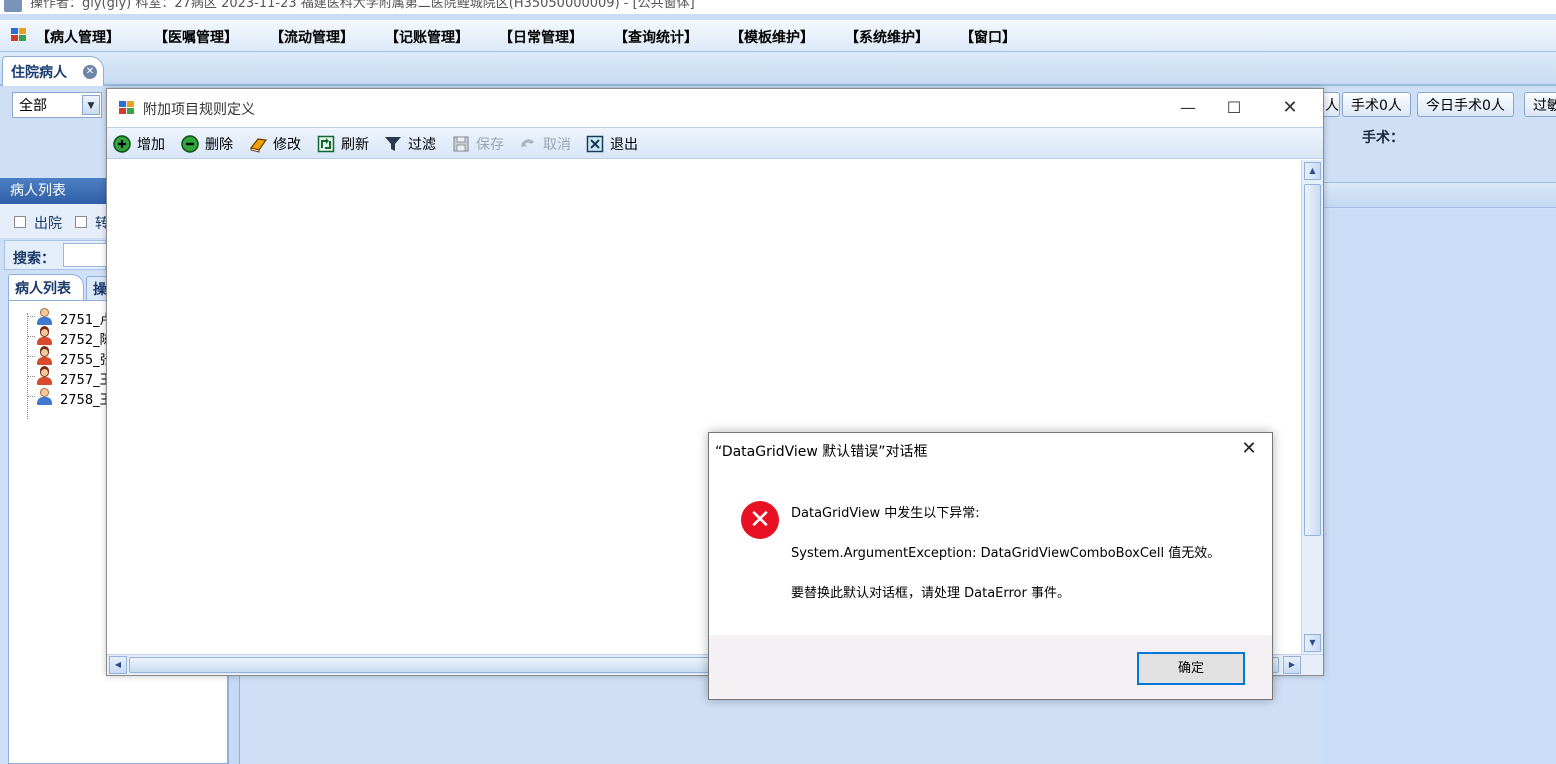 The image size is (1556, 764). What do you see at coordinates (1439, 195) in the screenshot?
I see `right-panel-header` at bounding box center [1439, 195].